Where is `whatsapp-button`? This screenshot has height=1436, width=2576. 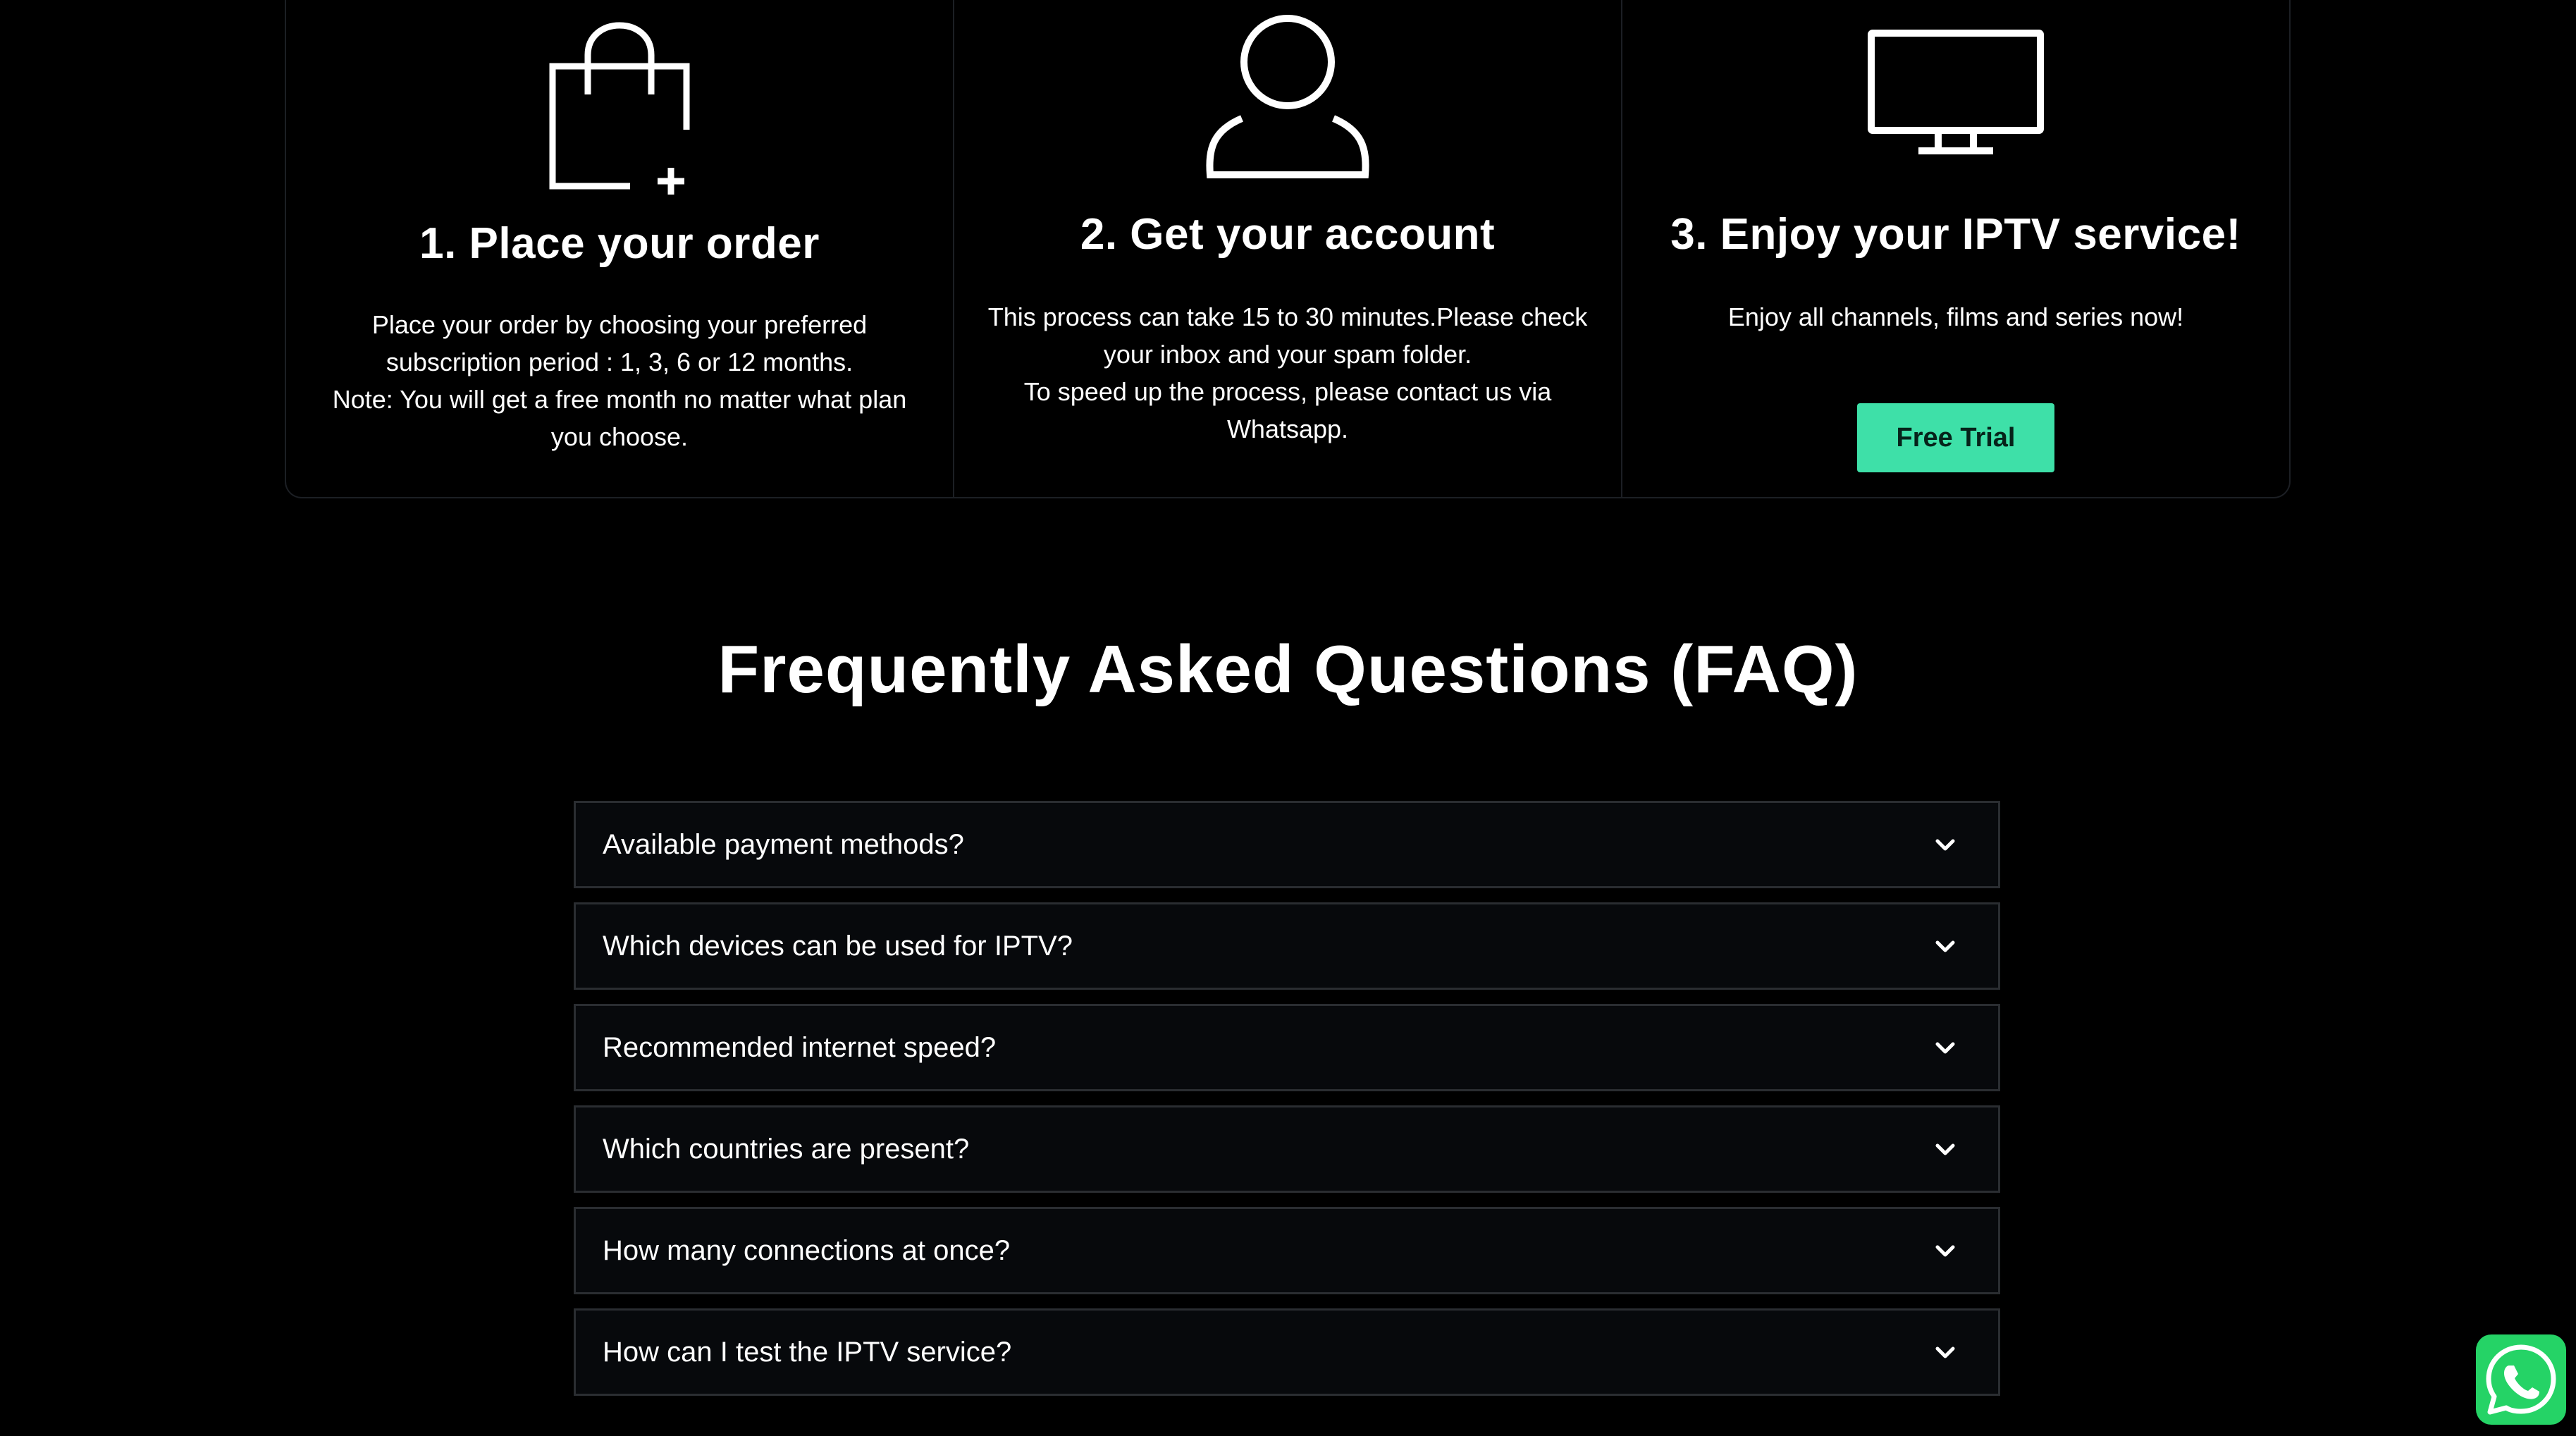
whatsapp-button is located at coordinates (2521, 1379).